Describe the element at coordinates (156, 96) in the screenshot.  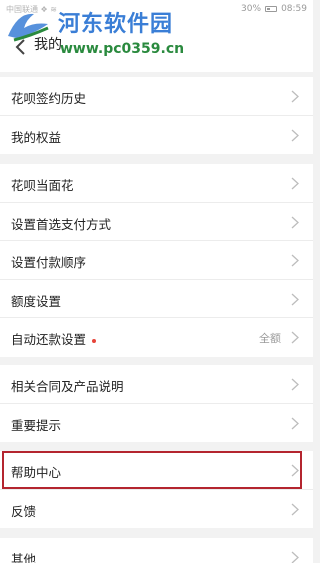
I see `menu-item-huabei-history: 花呗签约历史` at that location.